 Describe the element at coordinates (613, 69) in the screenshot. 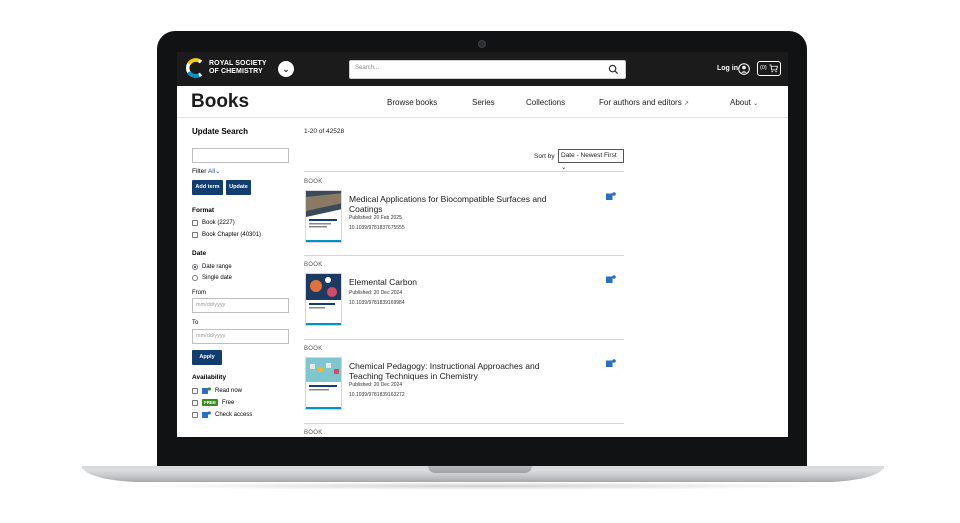

I see `search-icon` at that location.